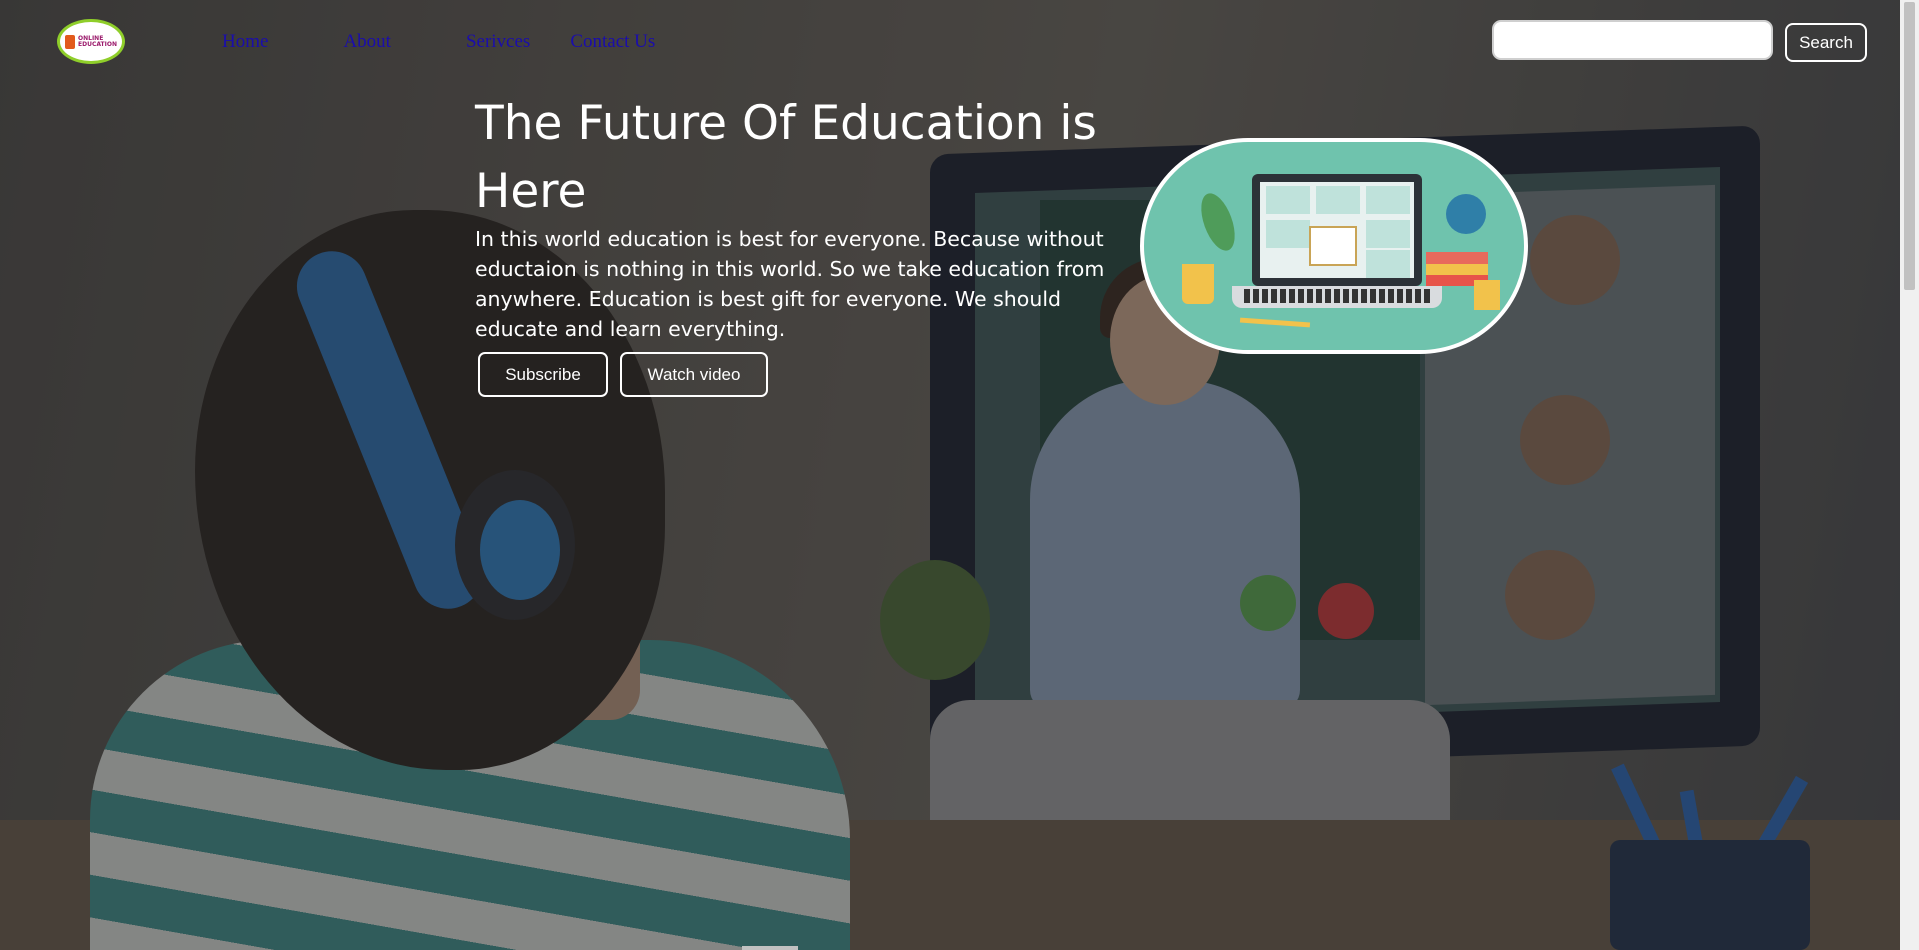 The height and width of the screenshot is (950, 1919). I want to click on nav-link-services: Serivces, so click(498, 42).